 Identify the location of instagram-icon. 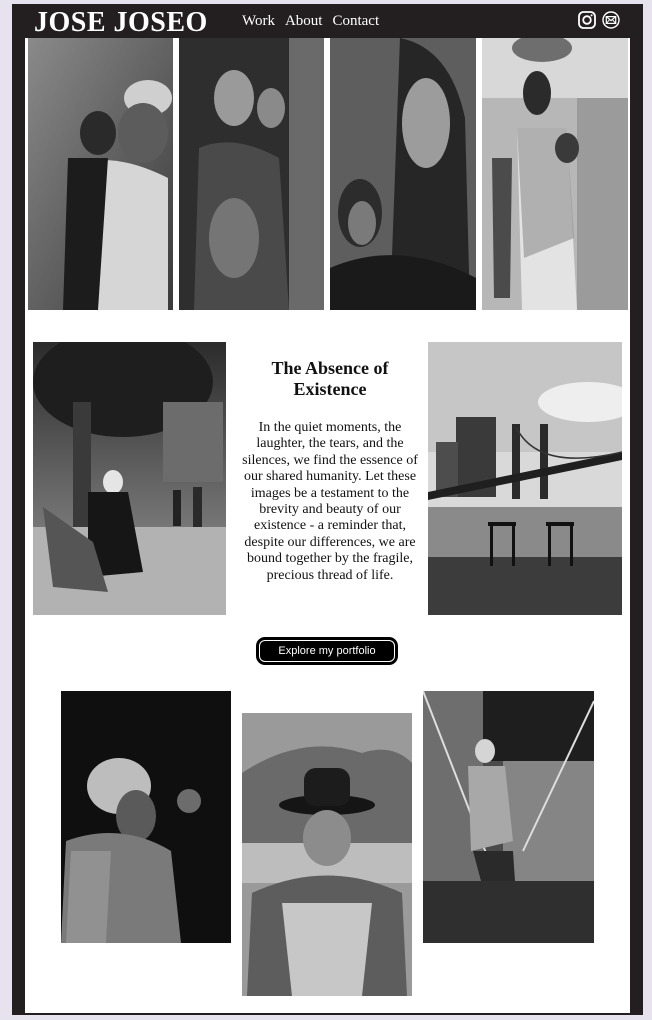
(587, 20).